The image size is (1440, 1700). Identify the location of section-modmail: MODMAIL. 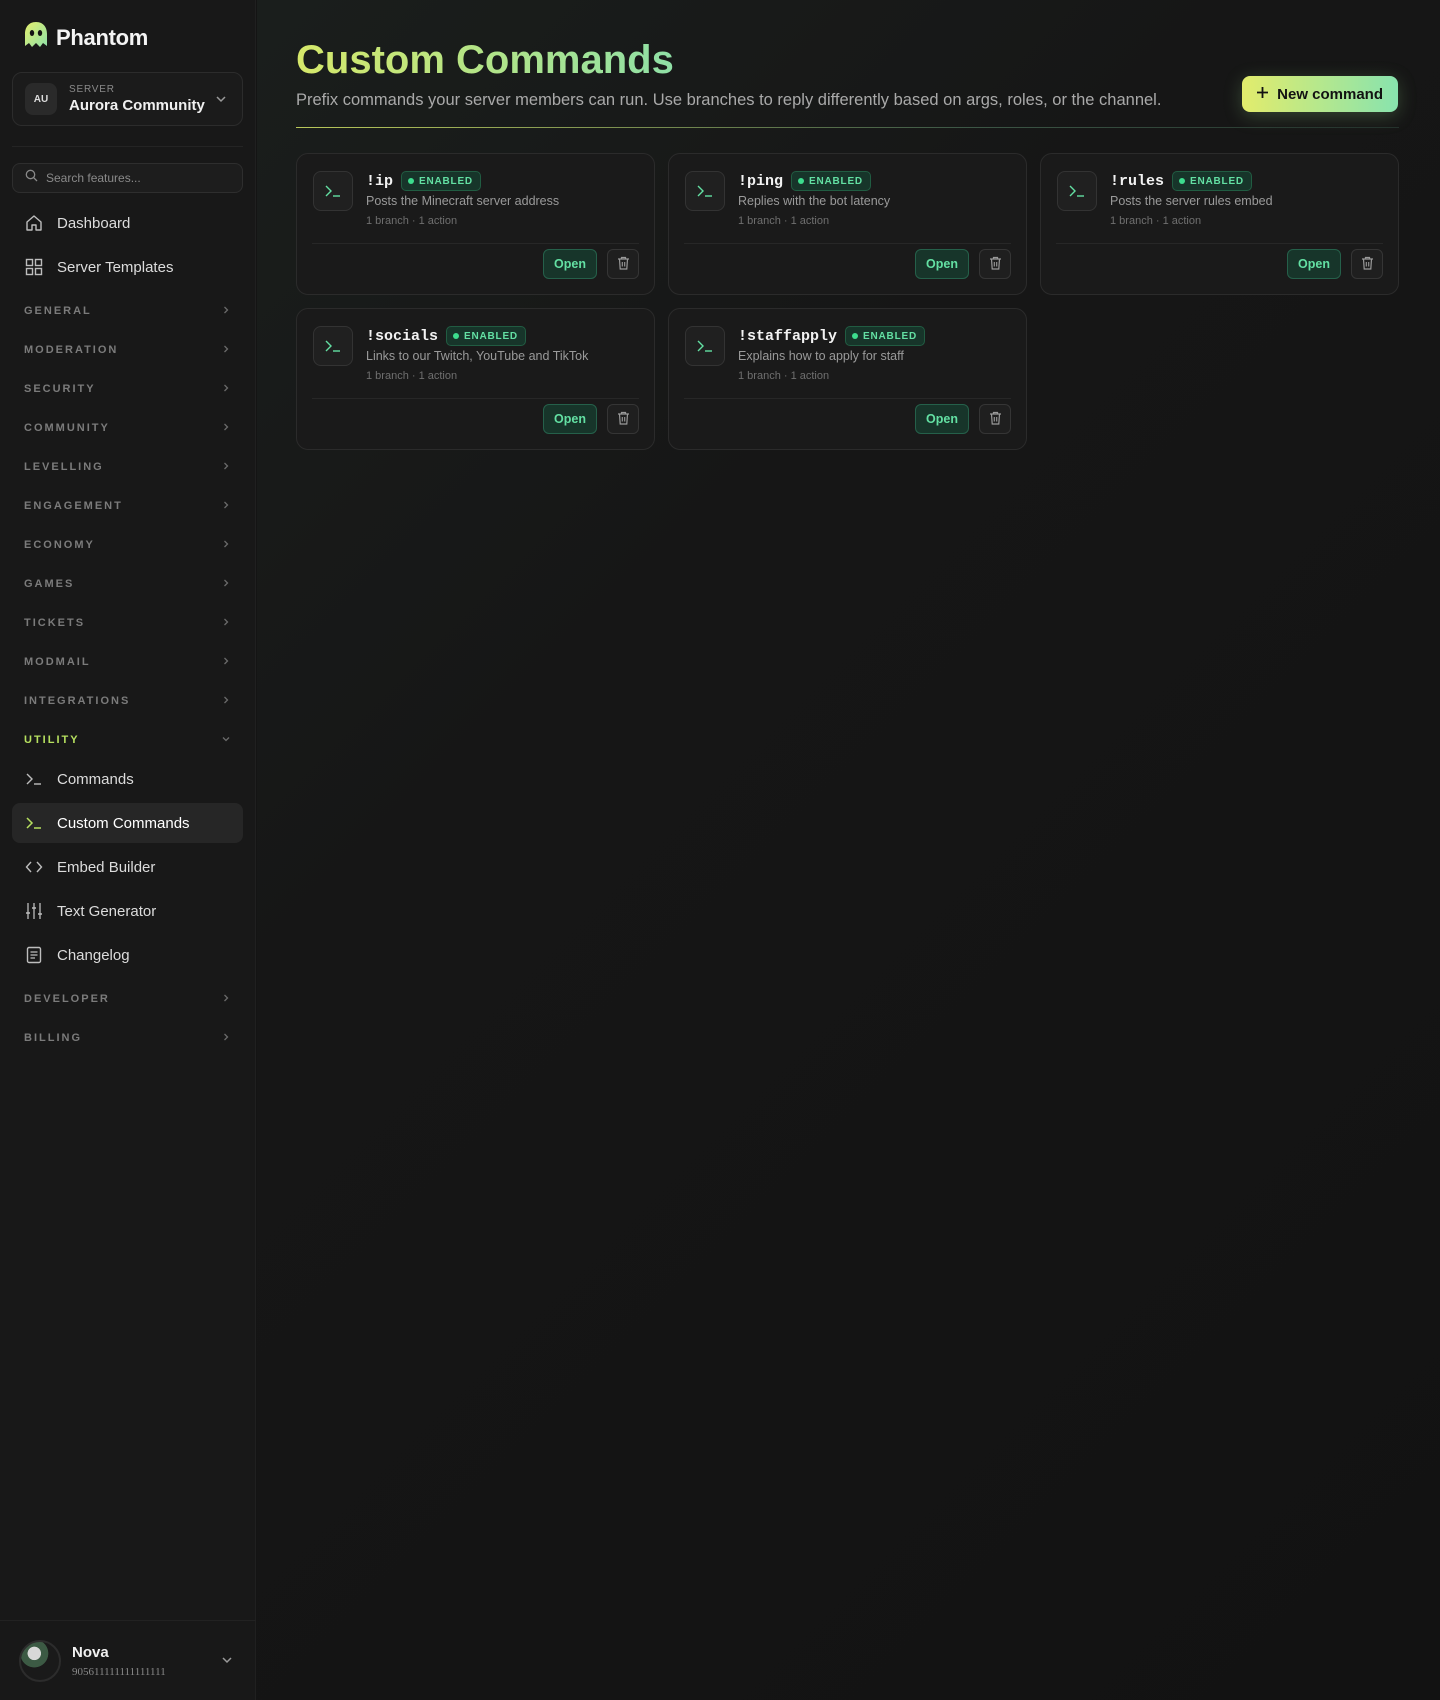
(127, 661).